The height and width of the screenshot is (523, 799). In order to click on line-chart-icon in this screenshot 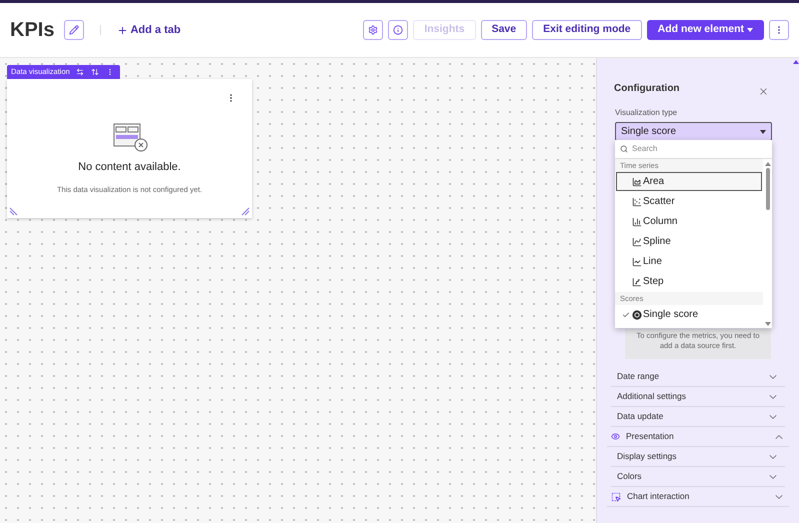, I will do `click(637, 261)`.